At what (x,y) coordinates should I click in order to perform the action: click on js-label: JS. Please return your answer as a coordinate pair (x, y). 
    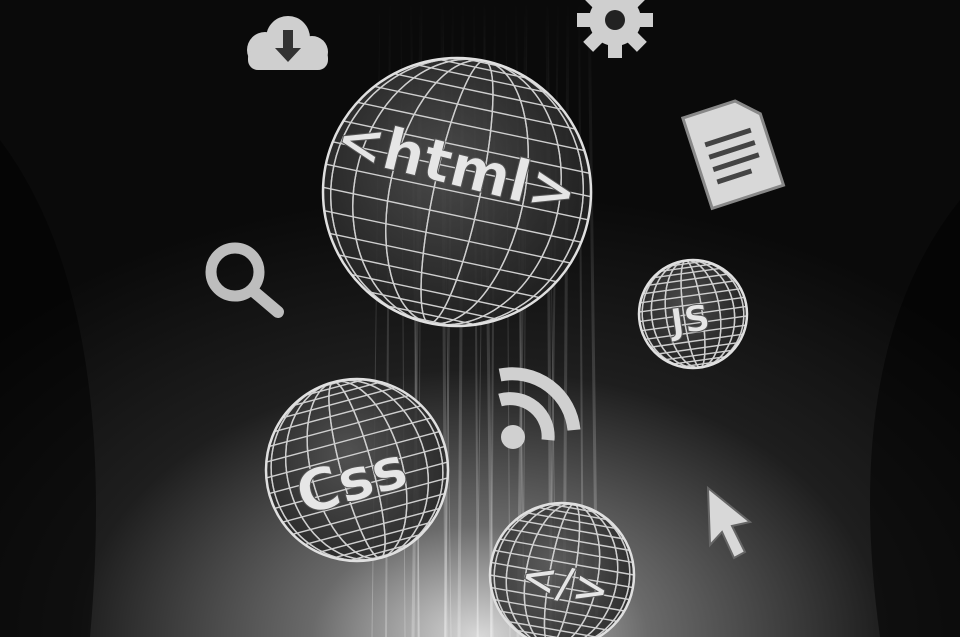
    Looking at the image, I should click on (689, 321).